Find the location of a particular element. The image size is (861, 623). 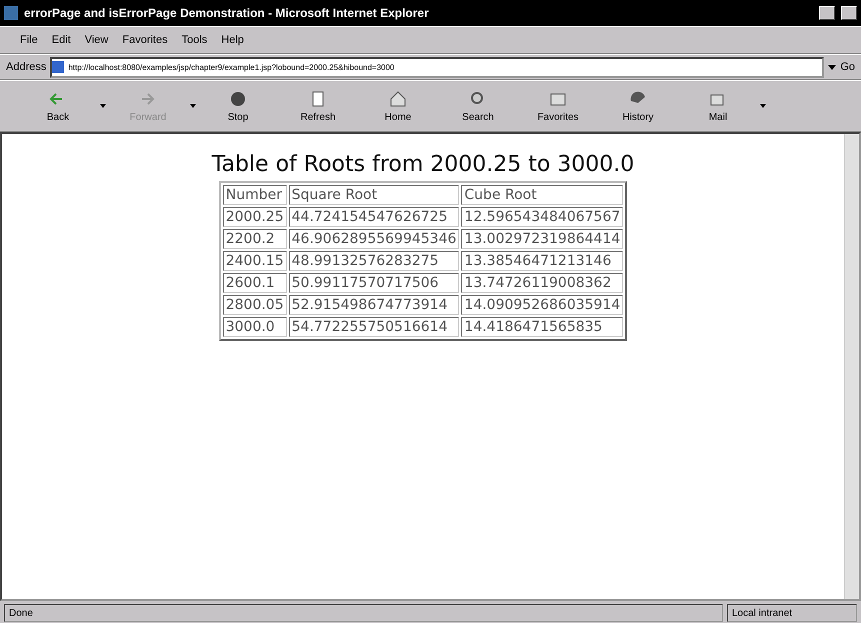

table-cell: 50.99117570717506 is located at coordinates (374, 283).